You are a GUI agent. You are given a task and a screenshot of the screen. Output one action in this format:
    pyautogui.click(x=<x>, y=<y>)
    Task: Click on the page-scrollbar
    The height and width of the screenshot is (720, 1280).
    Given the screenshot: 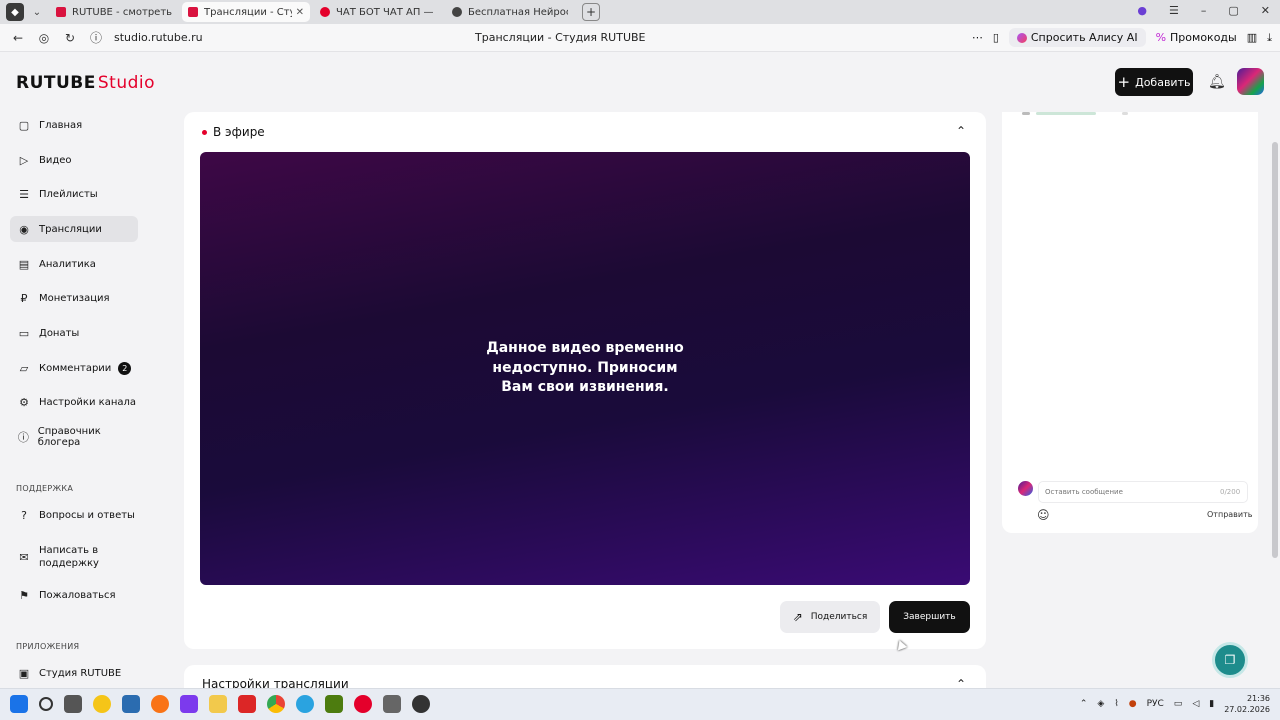 What is the action you would take?
    pyautogui.click(x=1275, y=370)
    